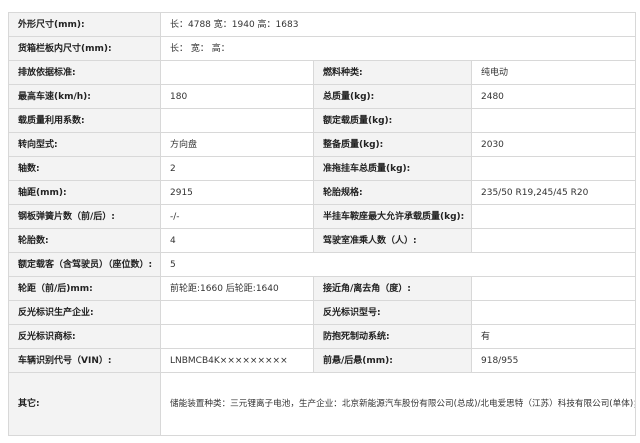  What do you see at coordinates (84, 404) in the screenshot?
I see `spec-label: 其它:` at bounding box center [84, 404].